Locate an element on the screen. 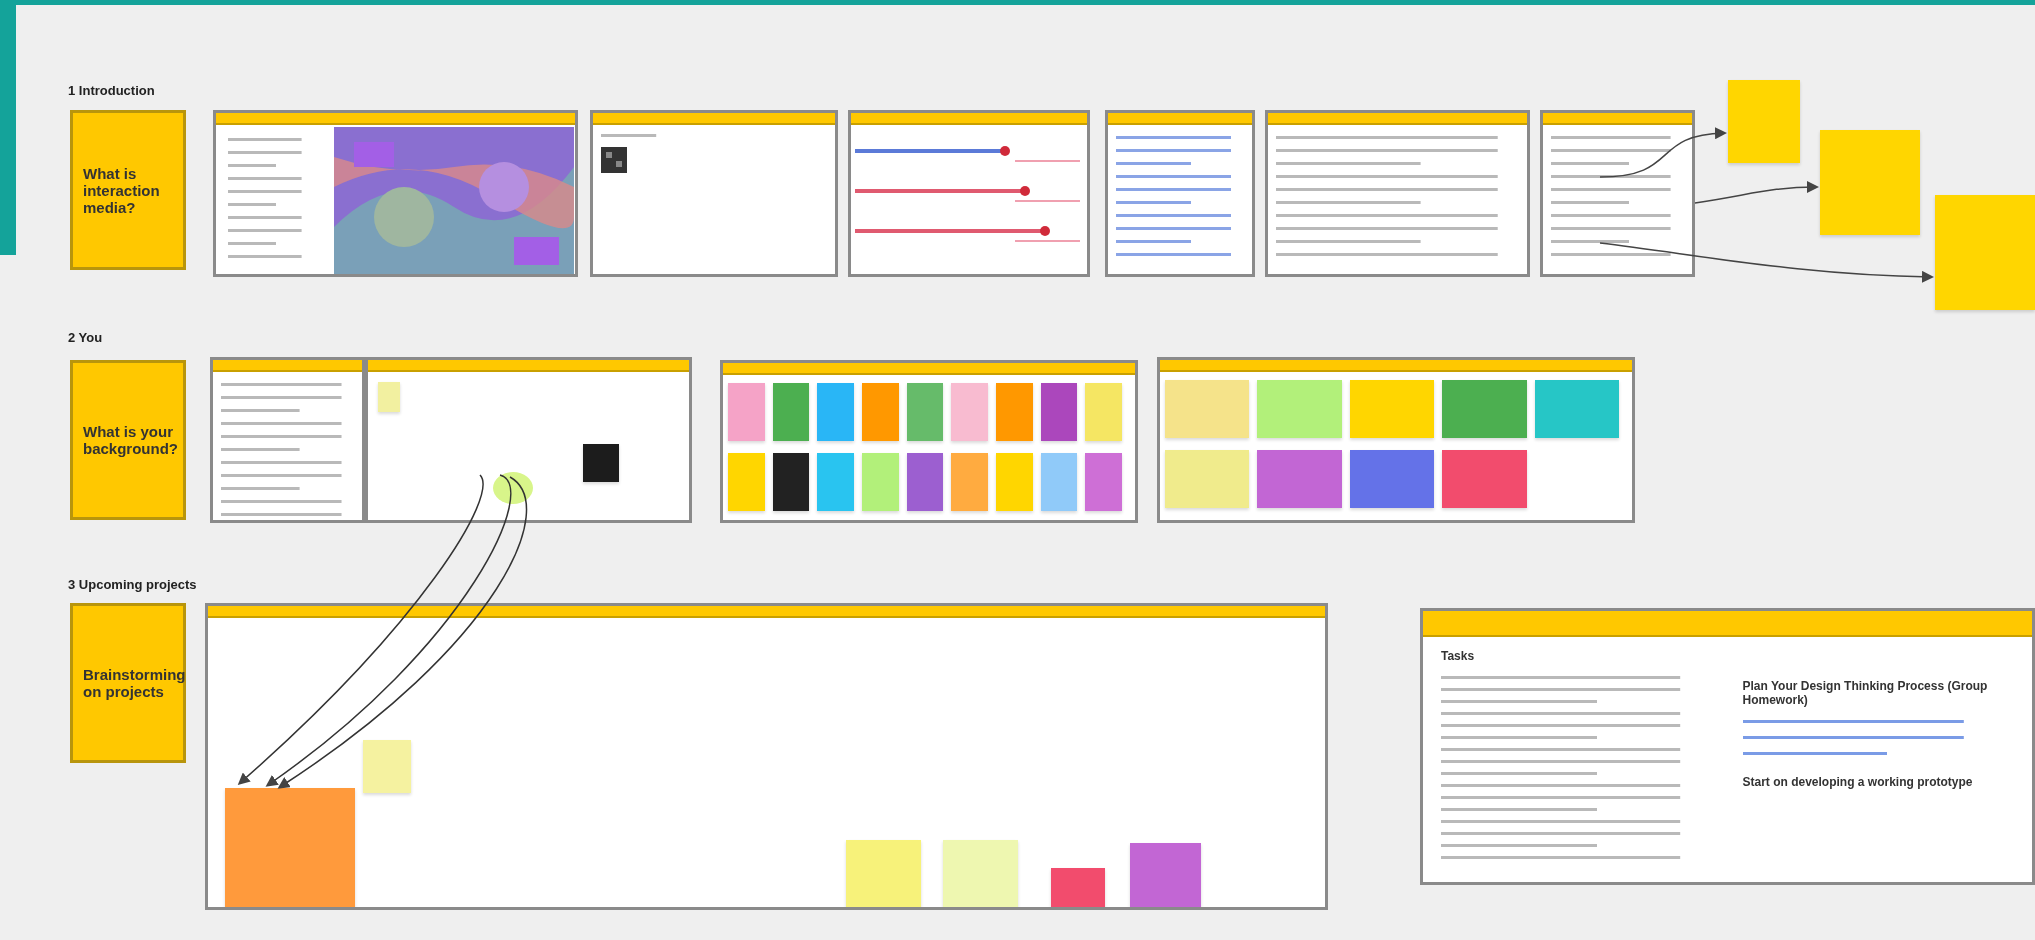  prompt-card: What is your background? is located at coordinates (128, 440).